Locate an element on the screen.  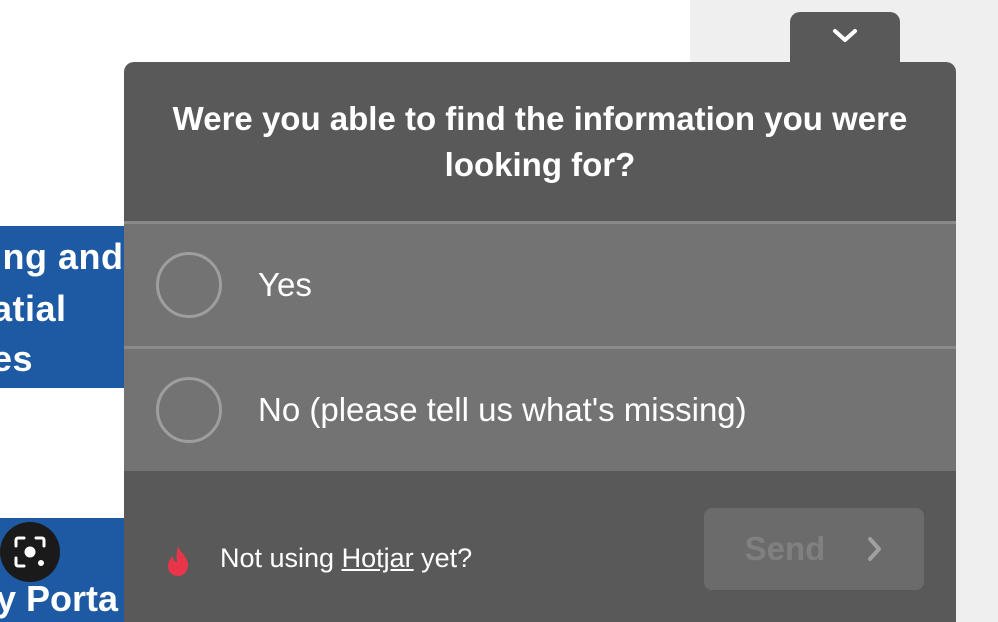
hotjar-promo-prefix: Not using is located at coordinates (281, 558).